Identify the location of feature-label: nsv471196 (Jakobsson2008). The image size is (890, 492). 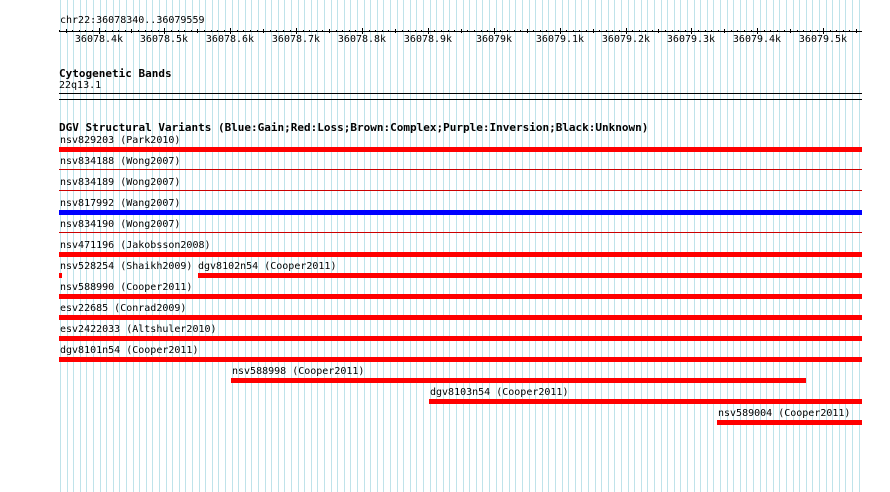
(135, 245).